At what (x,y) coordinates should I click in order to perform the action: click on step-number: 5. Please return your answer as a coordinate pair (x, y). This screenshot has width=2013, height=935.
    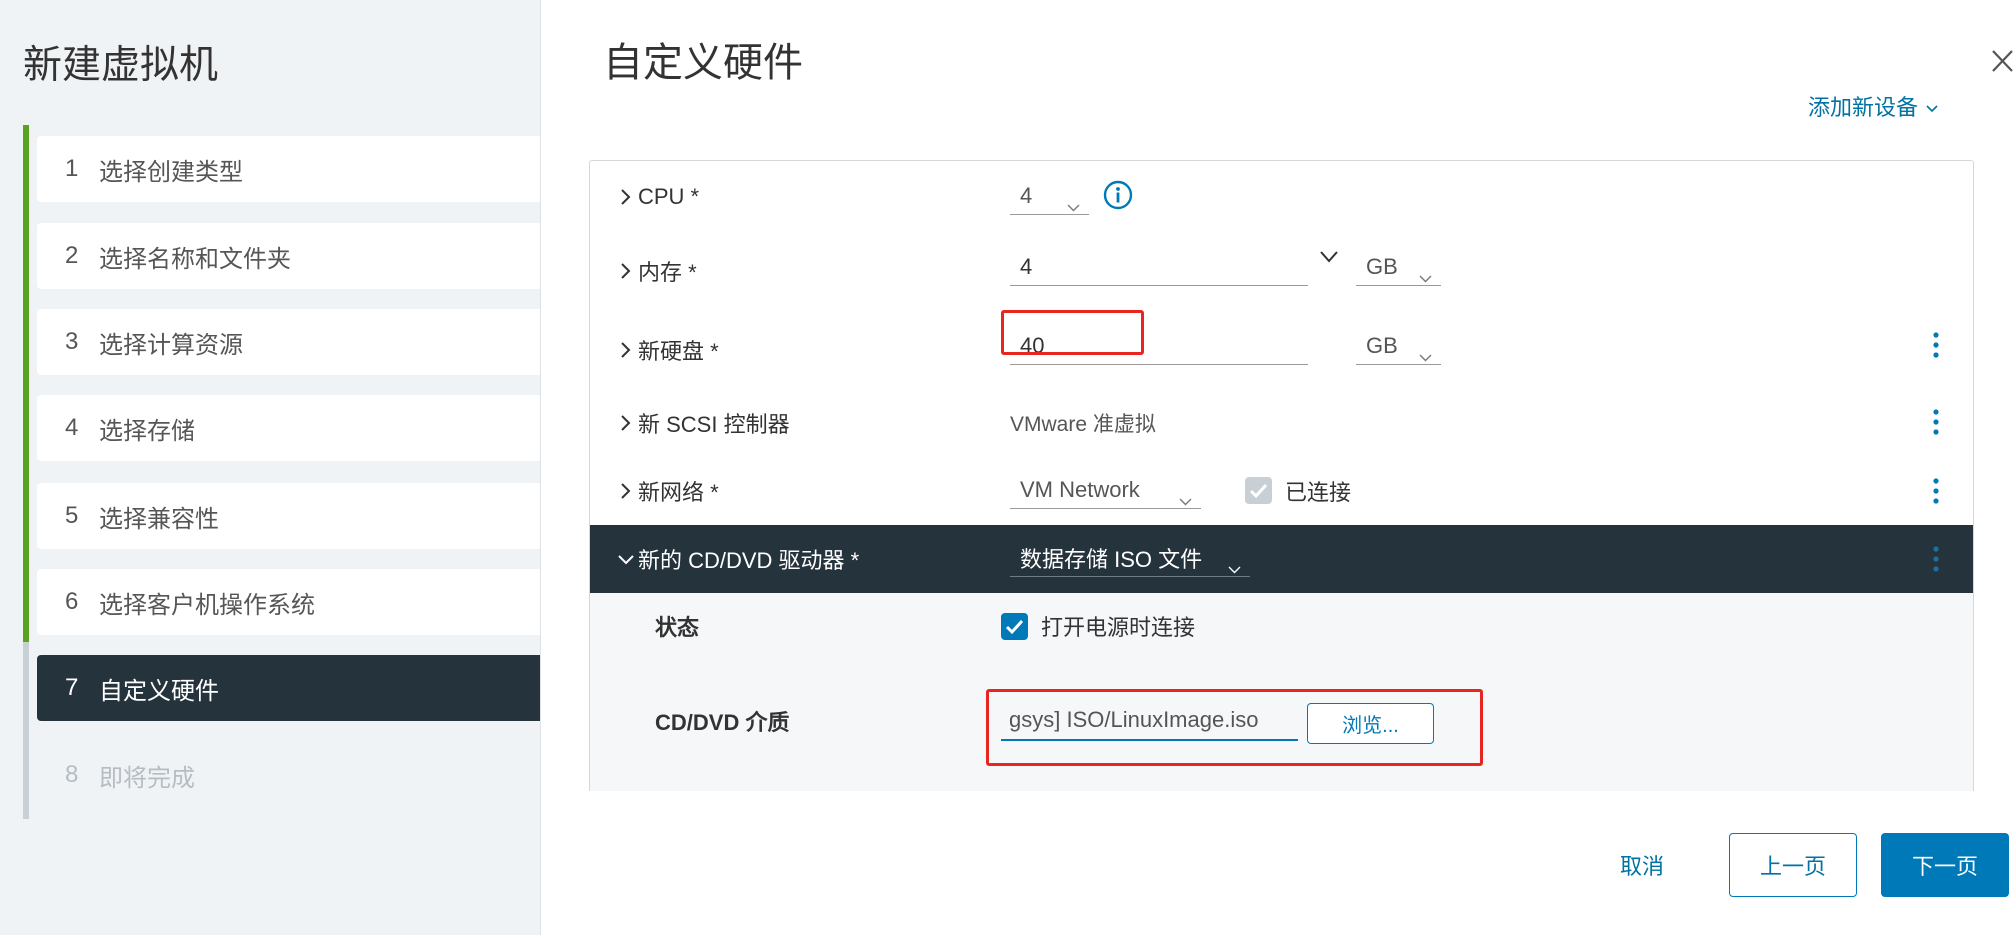
    Looking at the image, I should click on (72, 515).